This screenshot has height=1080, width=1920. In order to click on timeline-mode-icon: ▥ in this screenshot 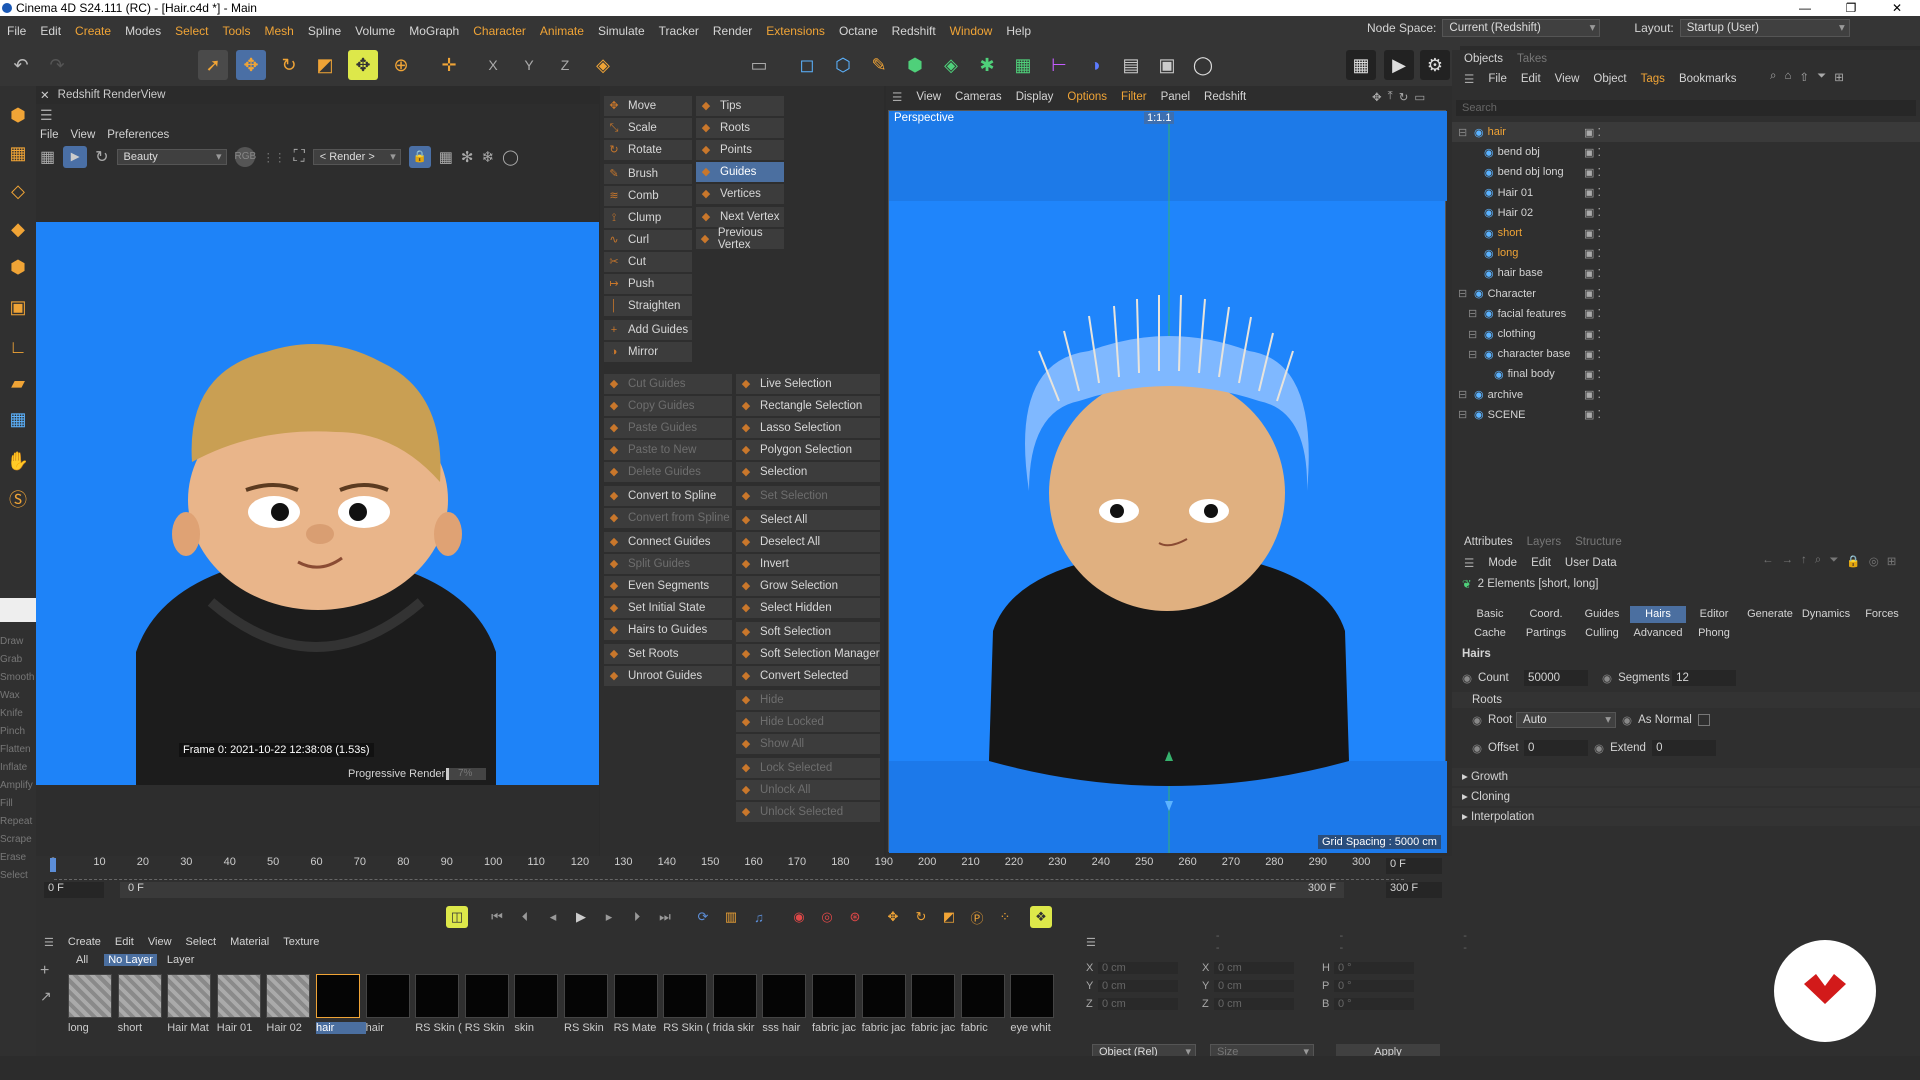, I will do `click(731, 917)`.